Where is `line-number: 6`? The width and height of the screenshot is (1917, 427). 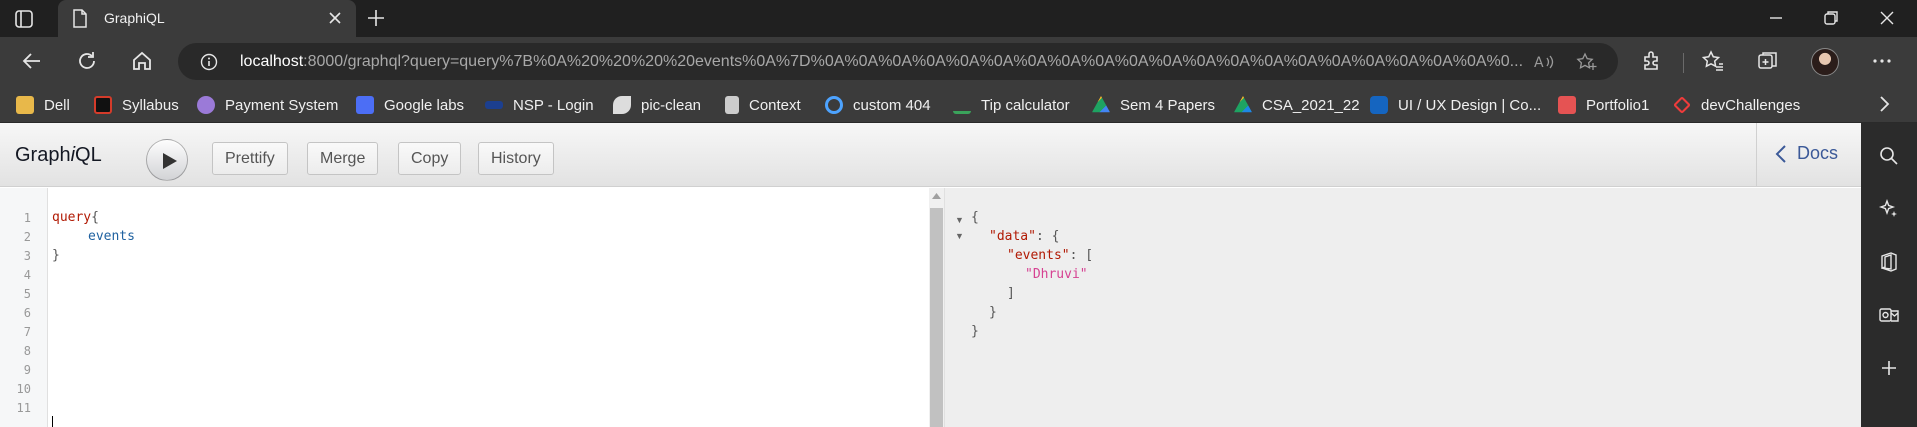
line-number: 6 is located at coordinates (27, 313).